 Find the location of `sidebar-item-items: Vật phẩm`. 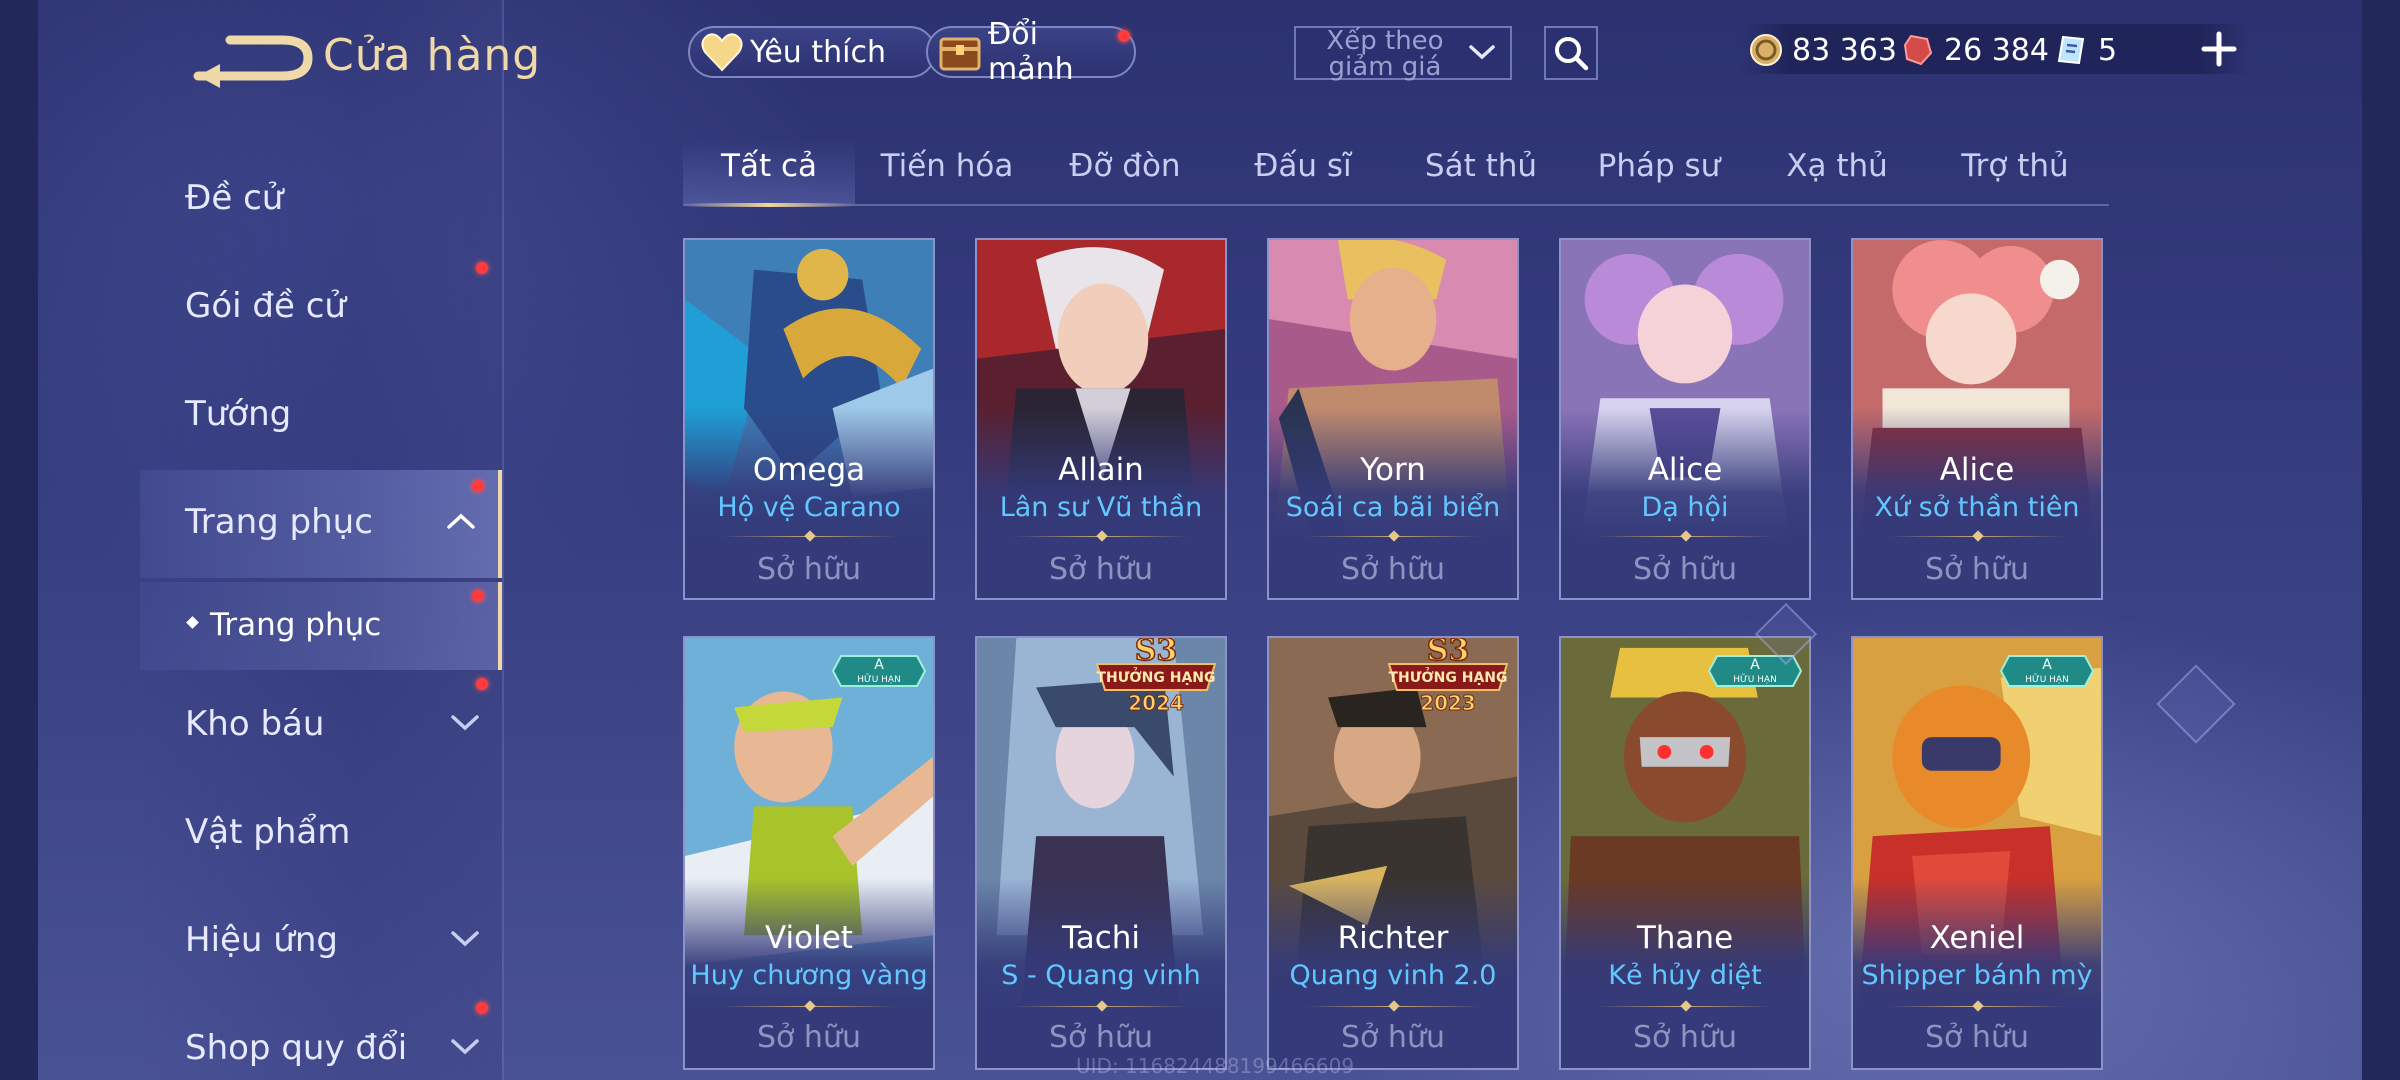

sidebar-item-items: Vật phẩm is located at coordinates (321, 832).